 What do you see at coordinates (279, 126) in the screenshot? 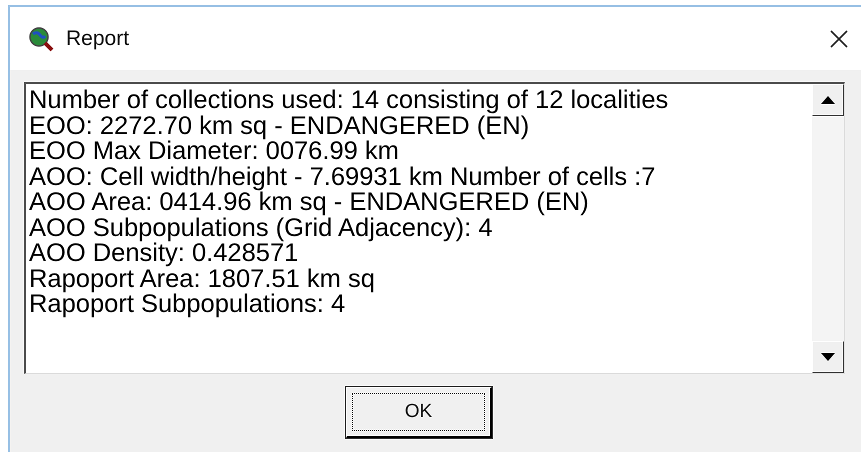
I see `report-line: EOO: 2272.70 km sq - ENDANGERED (EN)` at bounding box center [279, 126].